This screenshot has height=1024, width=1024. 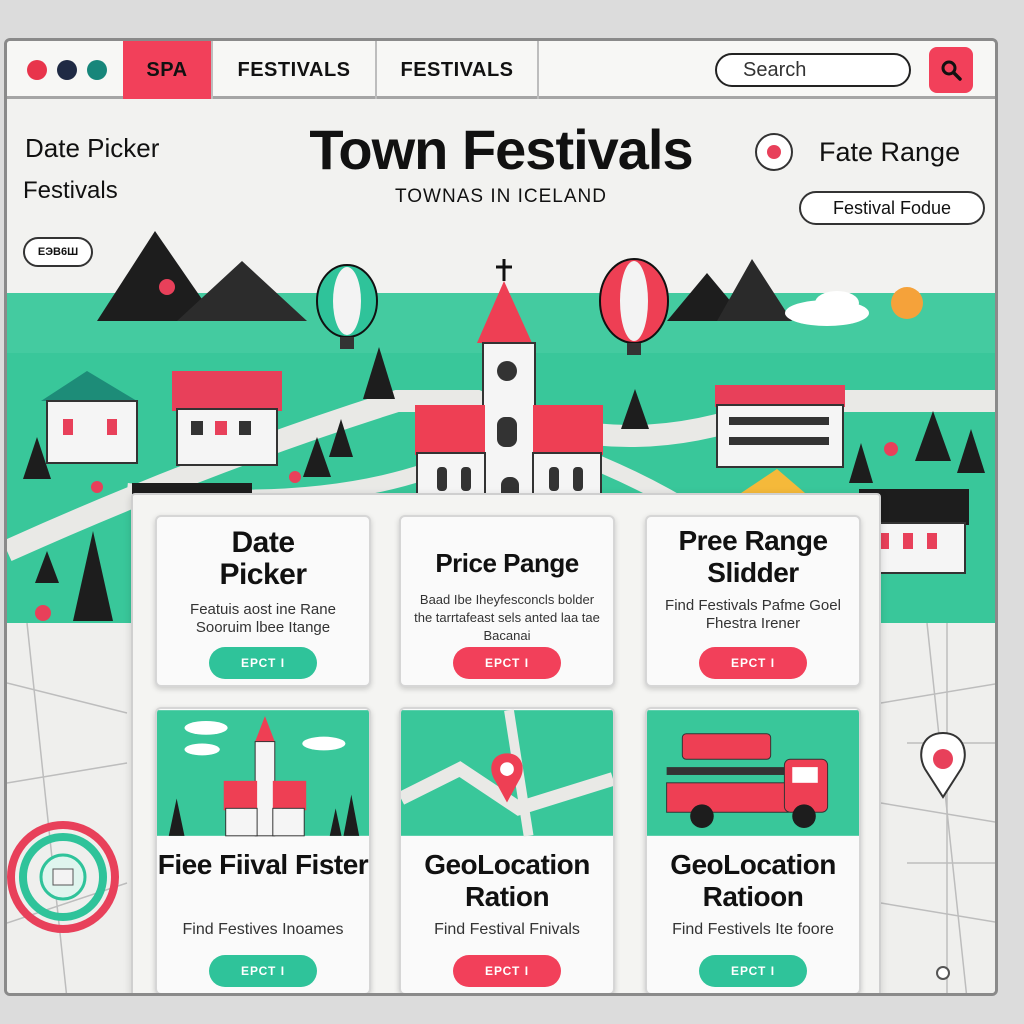 I want to click on card-title: Pree Range Slidder, so click(x=753, y=556).